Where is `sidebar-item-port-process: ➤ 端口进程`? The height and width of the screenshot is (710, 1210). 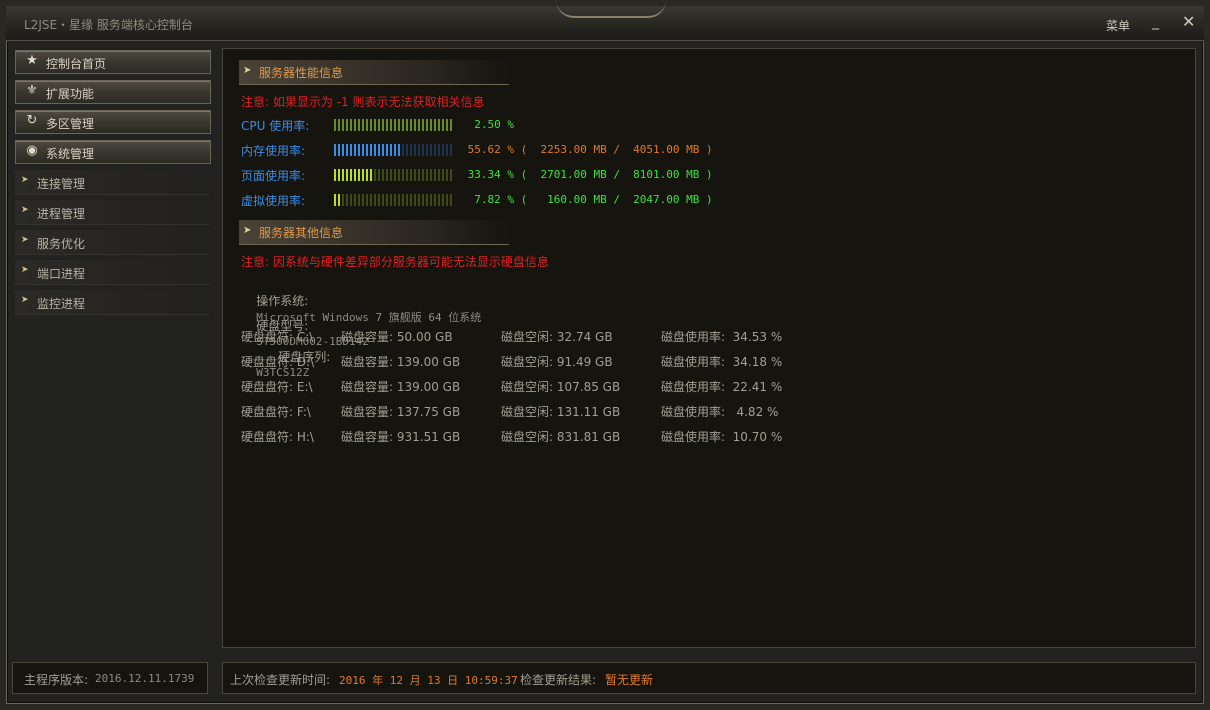
sidebar-item-port-process: ➤ 端口进程 is located at coordinates (112, 272).